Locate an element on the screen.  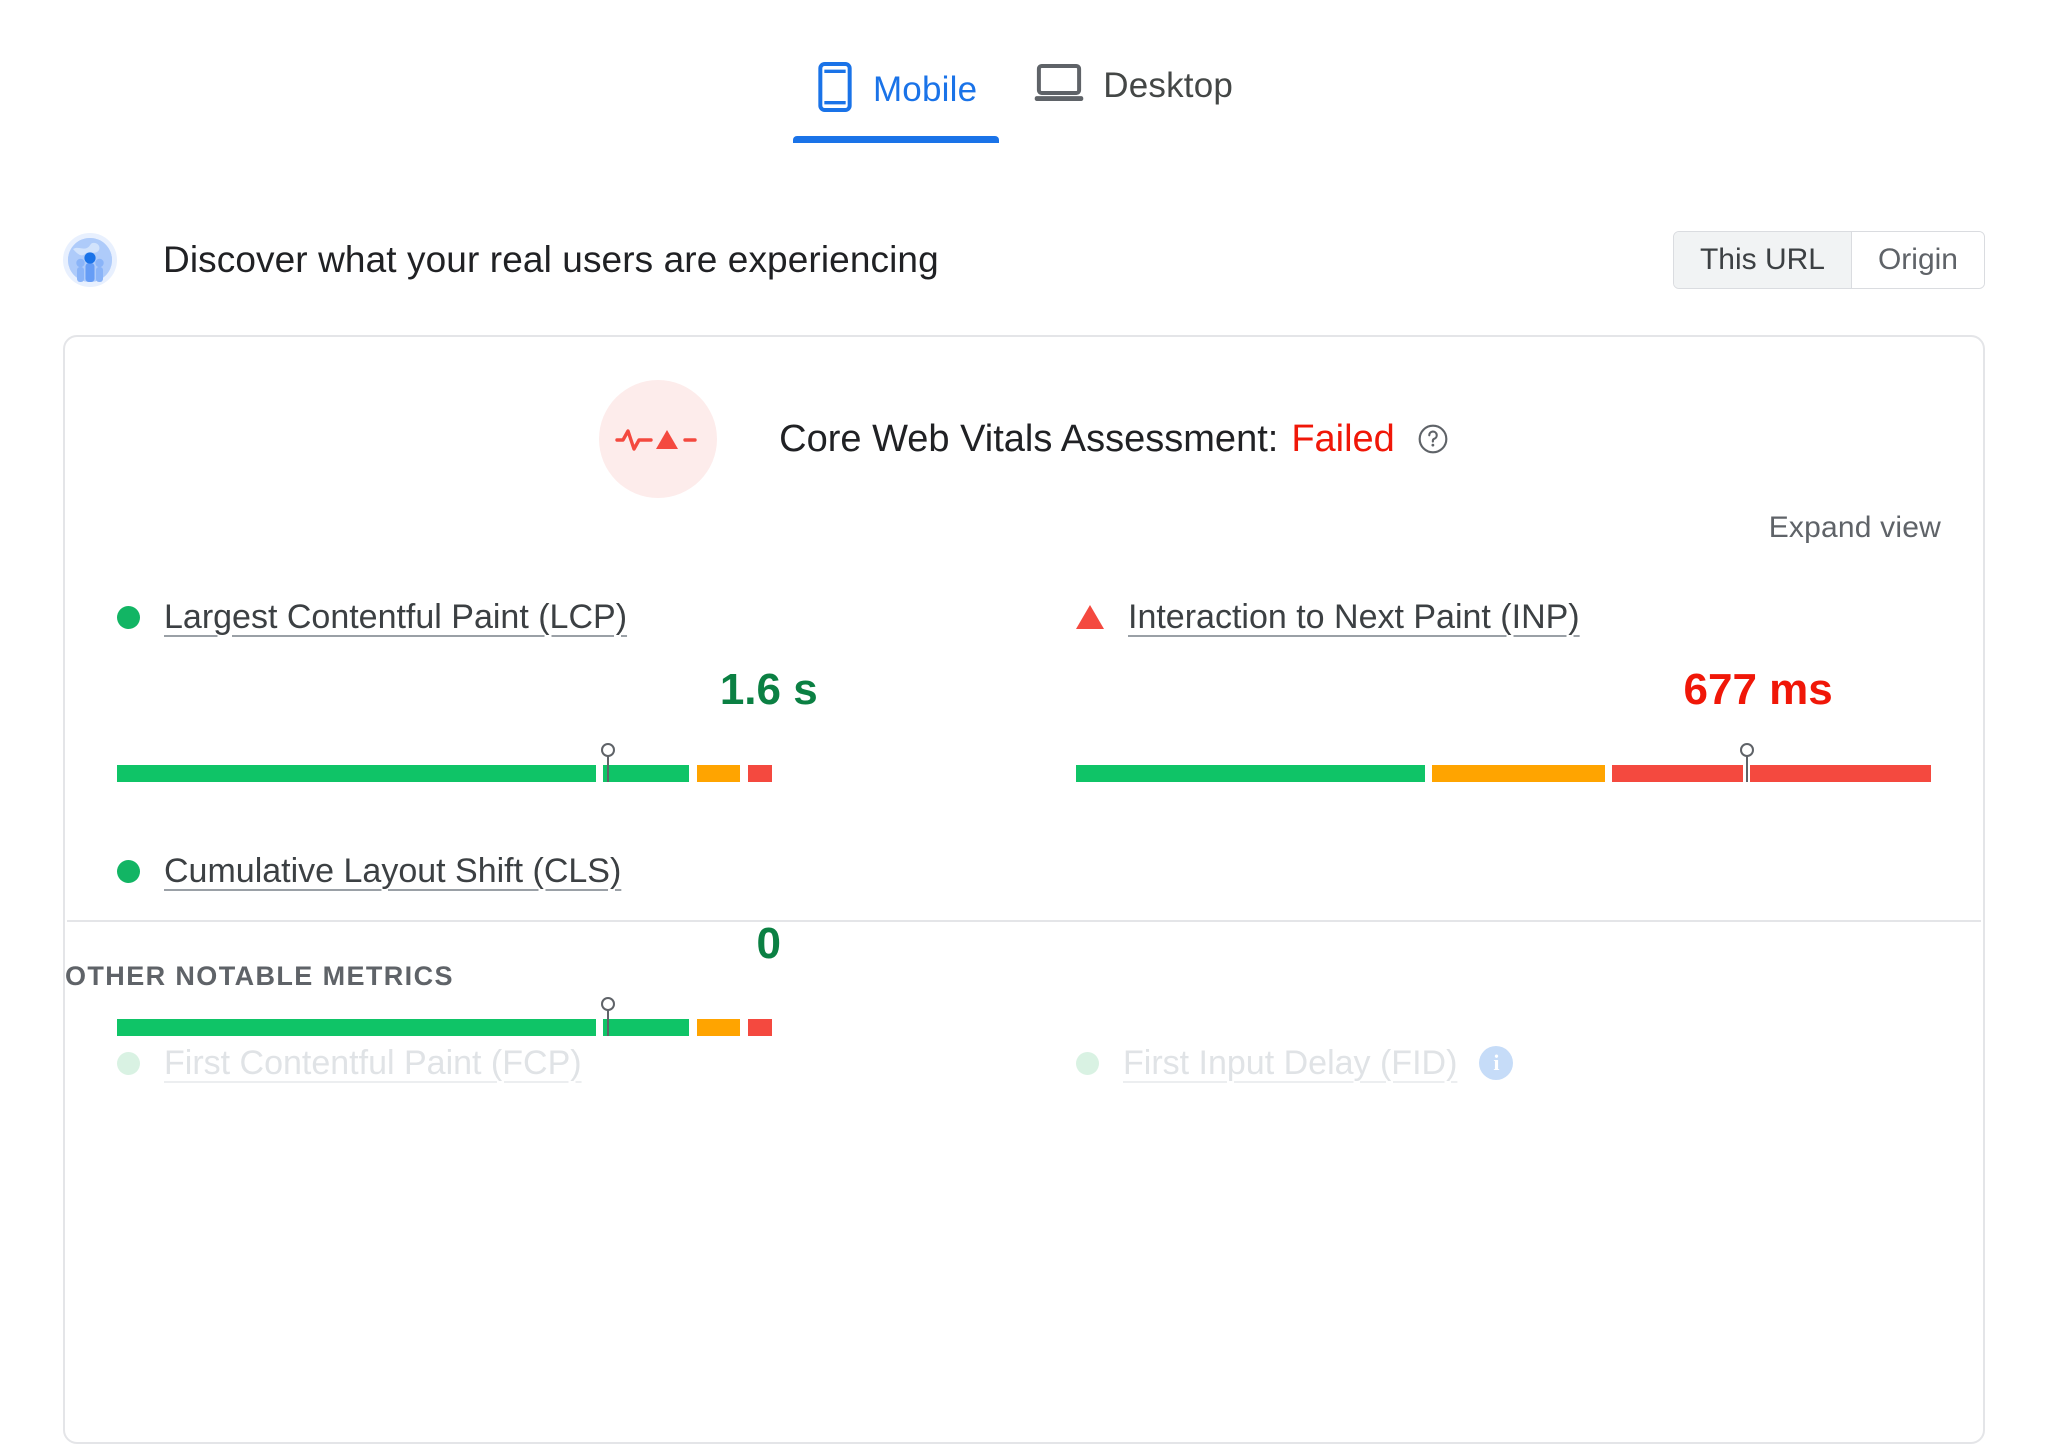
scope-origin-button: Origin is located at coordinates (1917, 260).